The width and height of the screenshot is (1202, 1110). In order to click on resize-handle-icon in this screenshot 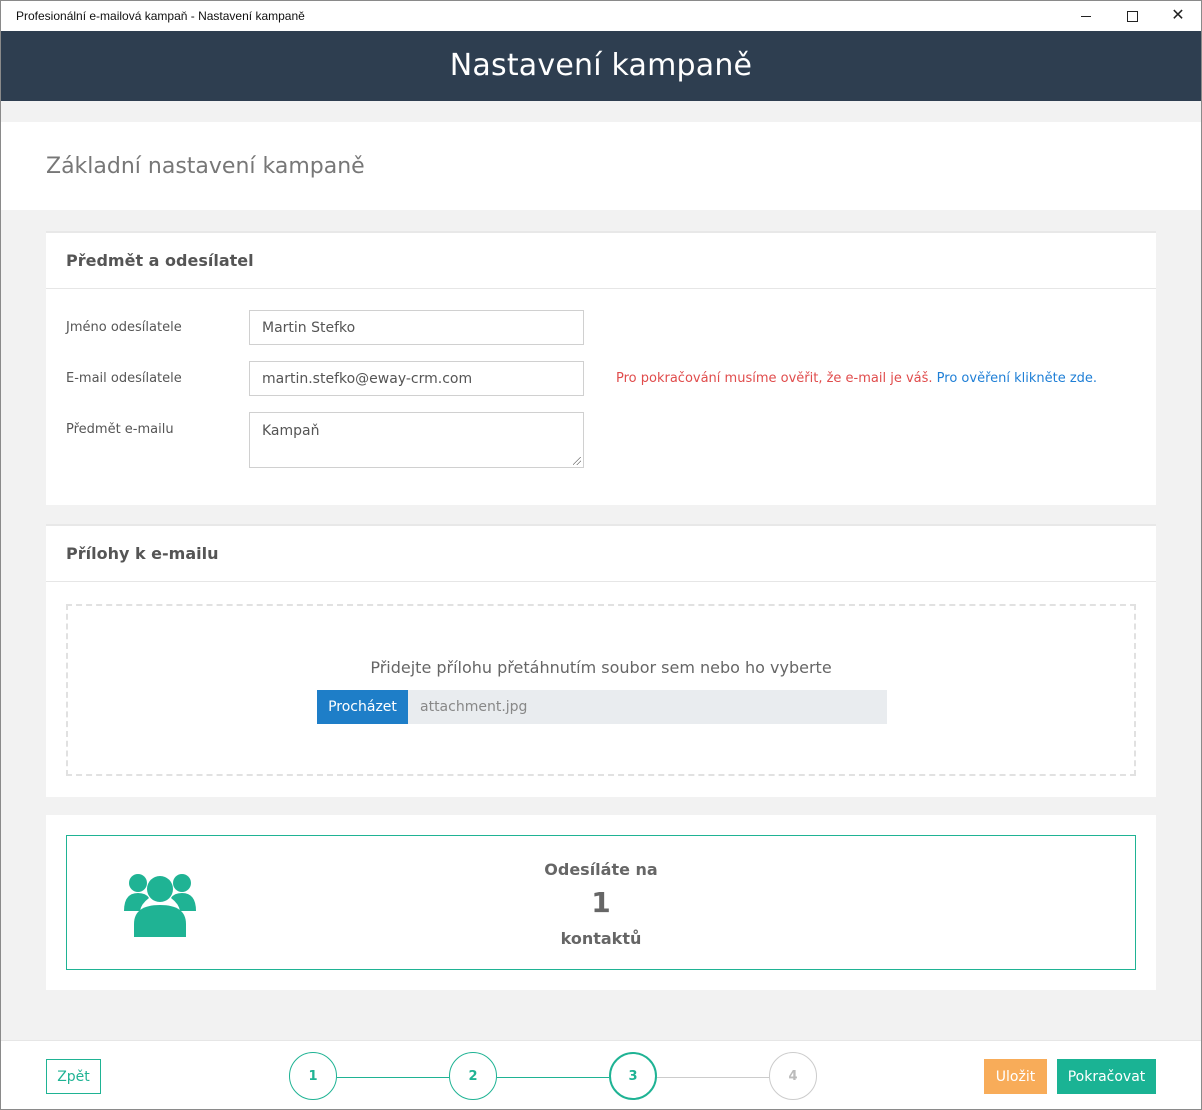, I will do `click(577, 461)`.